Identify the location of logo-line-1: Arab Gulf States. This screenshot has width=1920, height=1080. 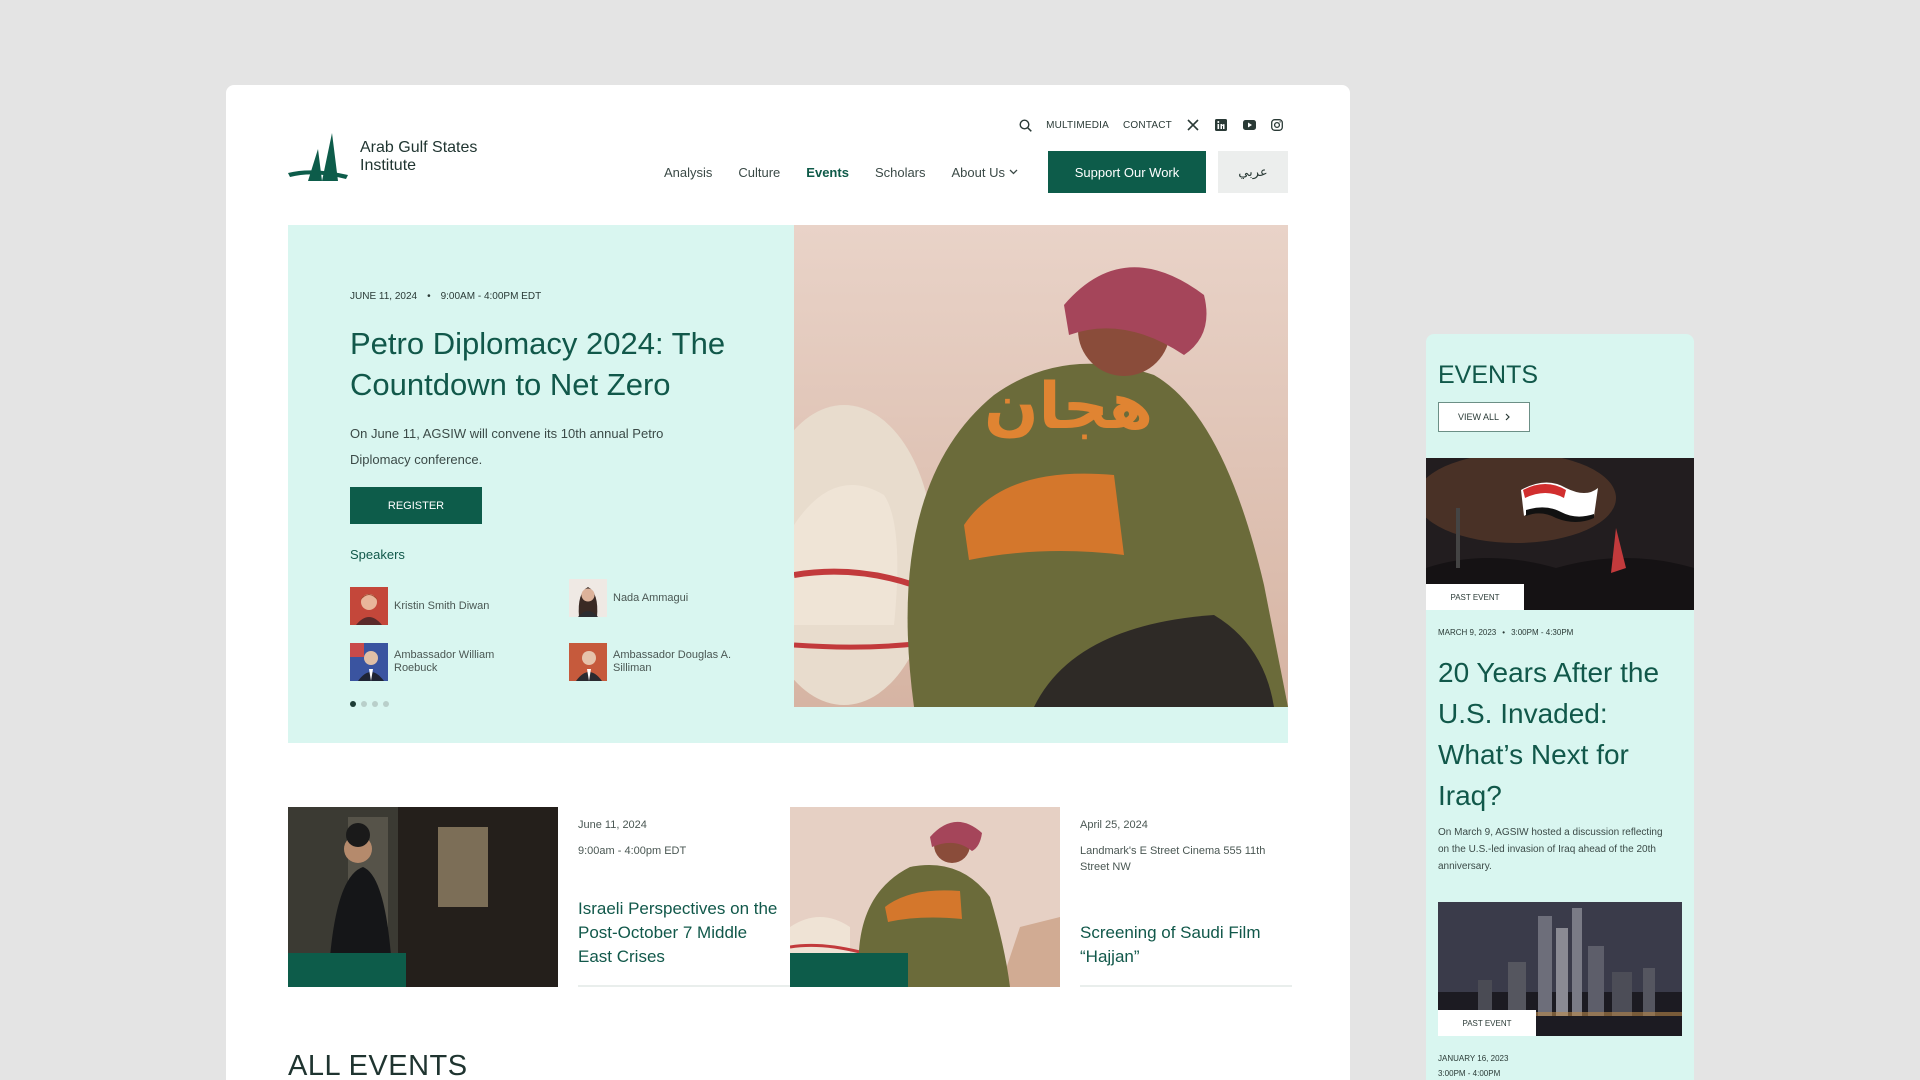
(419, 147).